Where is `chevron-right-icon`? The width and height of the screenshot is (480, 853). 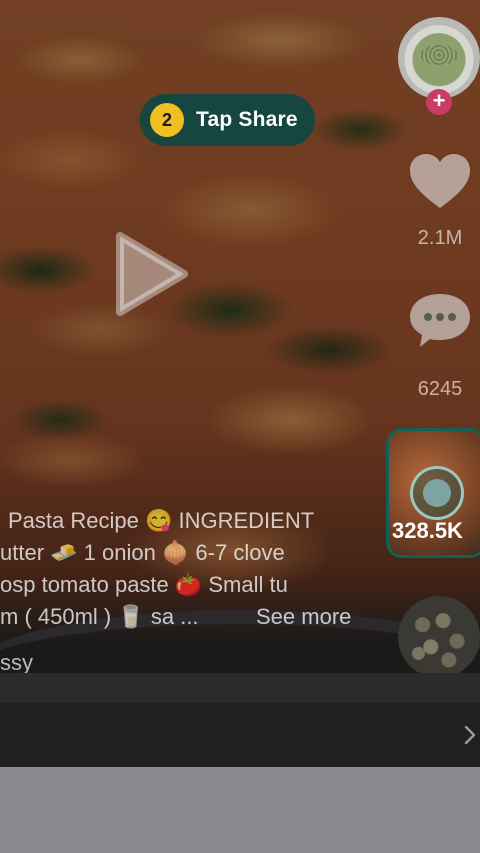
chevron-right-icon is located at coordinates (470, 735).